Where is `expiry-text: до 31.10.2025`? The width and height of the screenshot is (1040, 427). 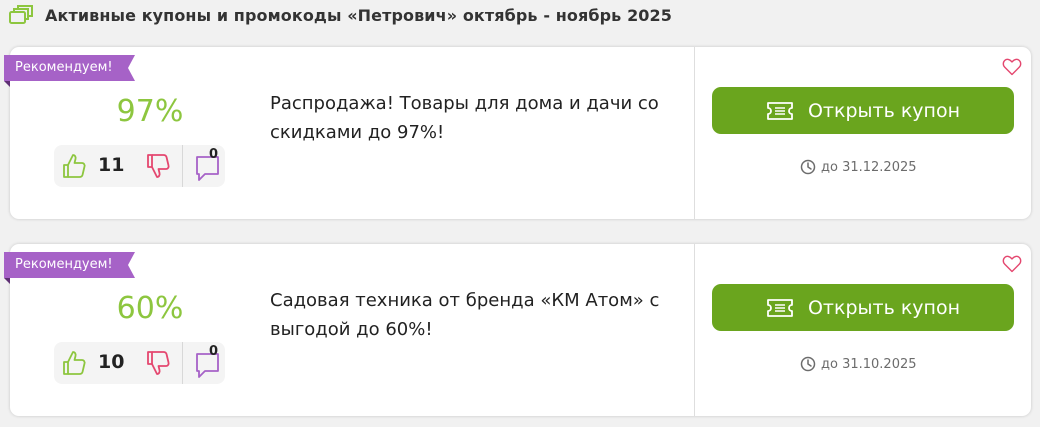
expiry-text: до 31.10.2025 is located at coordinates (869, 364).